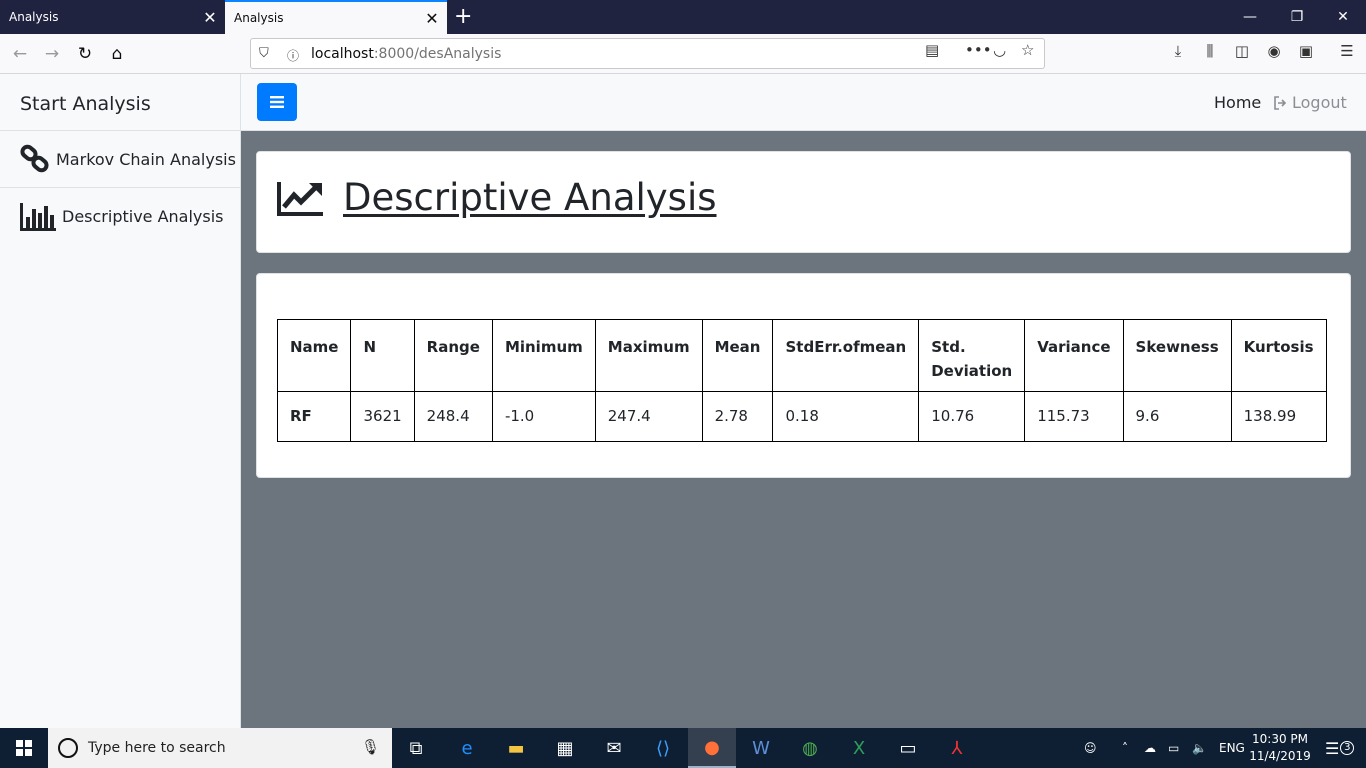  Describe the element at coordinates (999, 50) in the screenshot. I see `pocket-icon: ◡` at that location.